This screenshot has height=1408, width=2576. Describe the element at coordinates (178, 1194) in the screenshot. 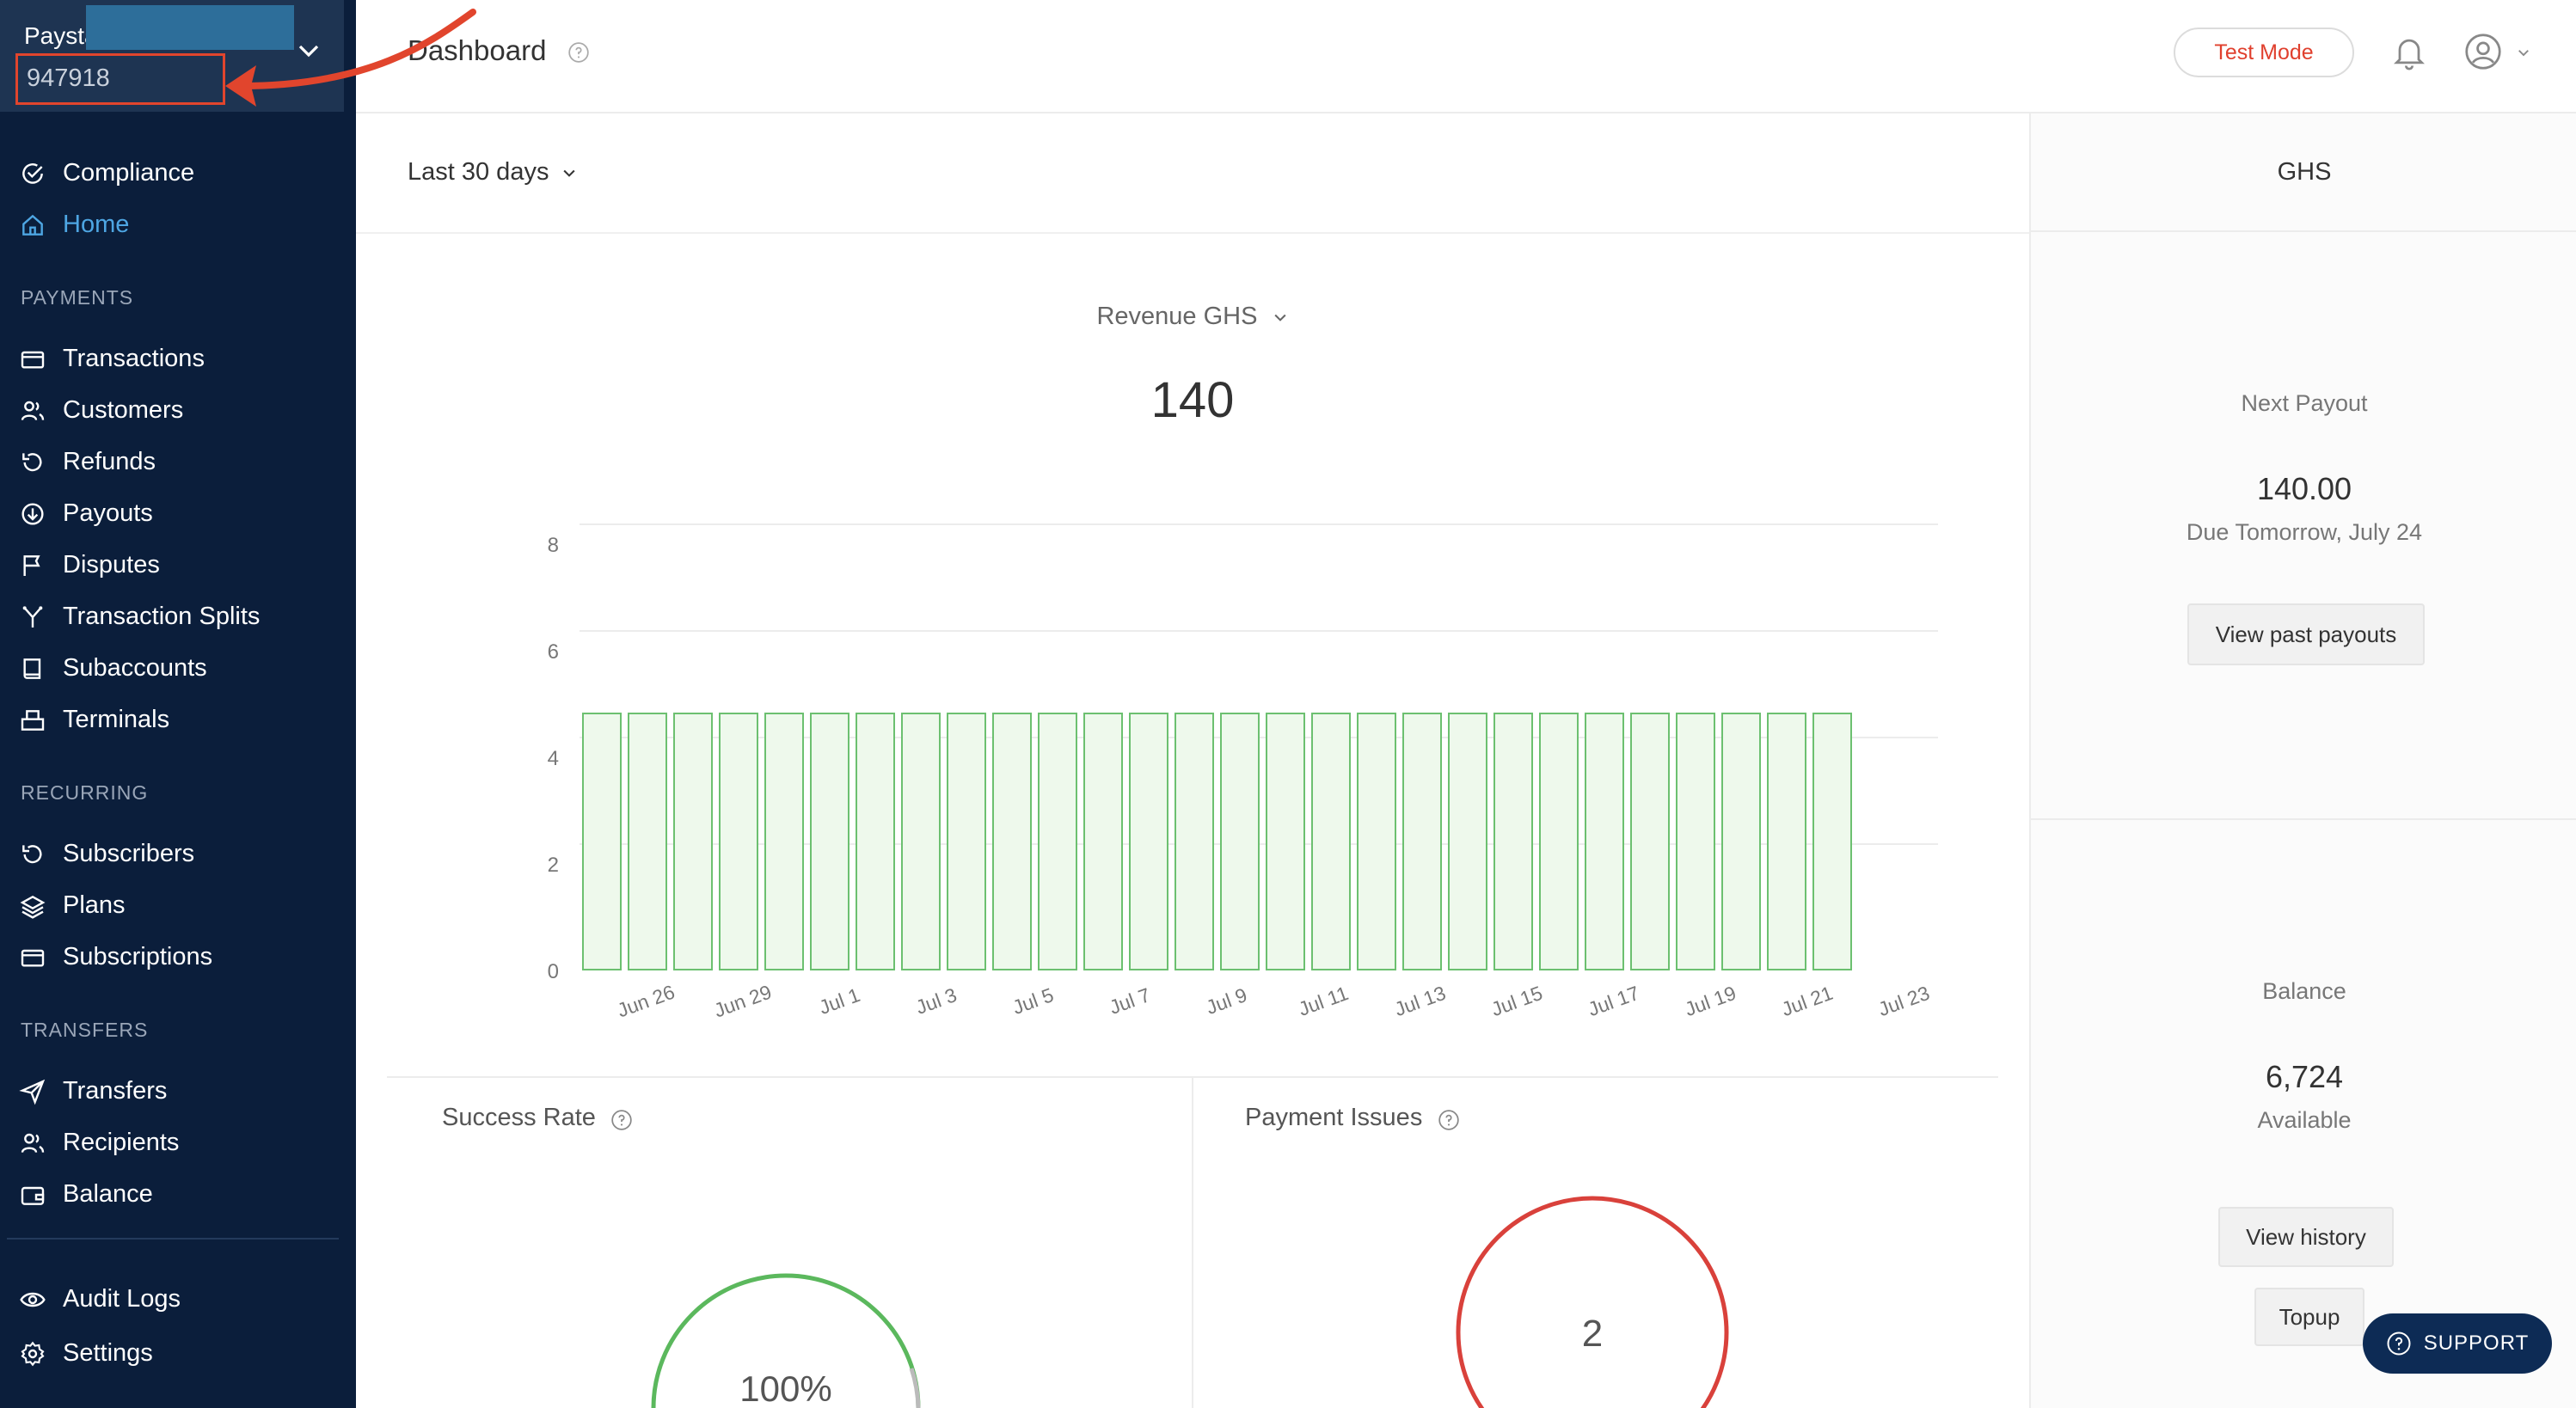

I see `sidebar-item-balance: Balance` at that location.